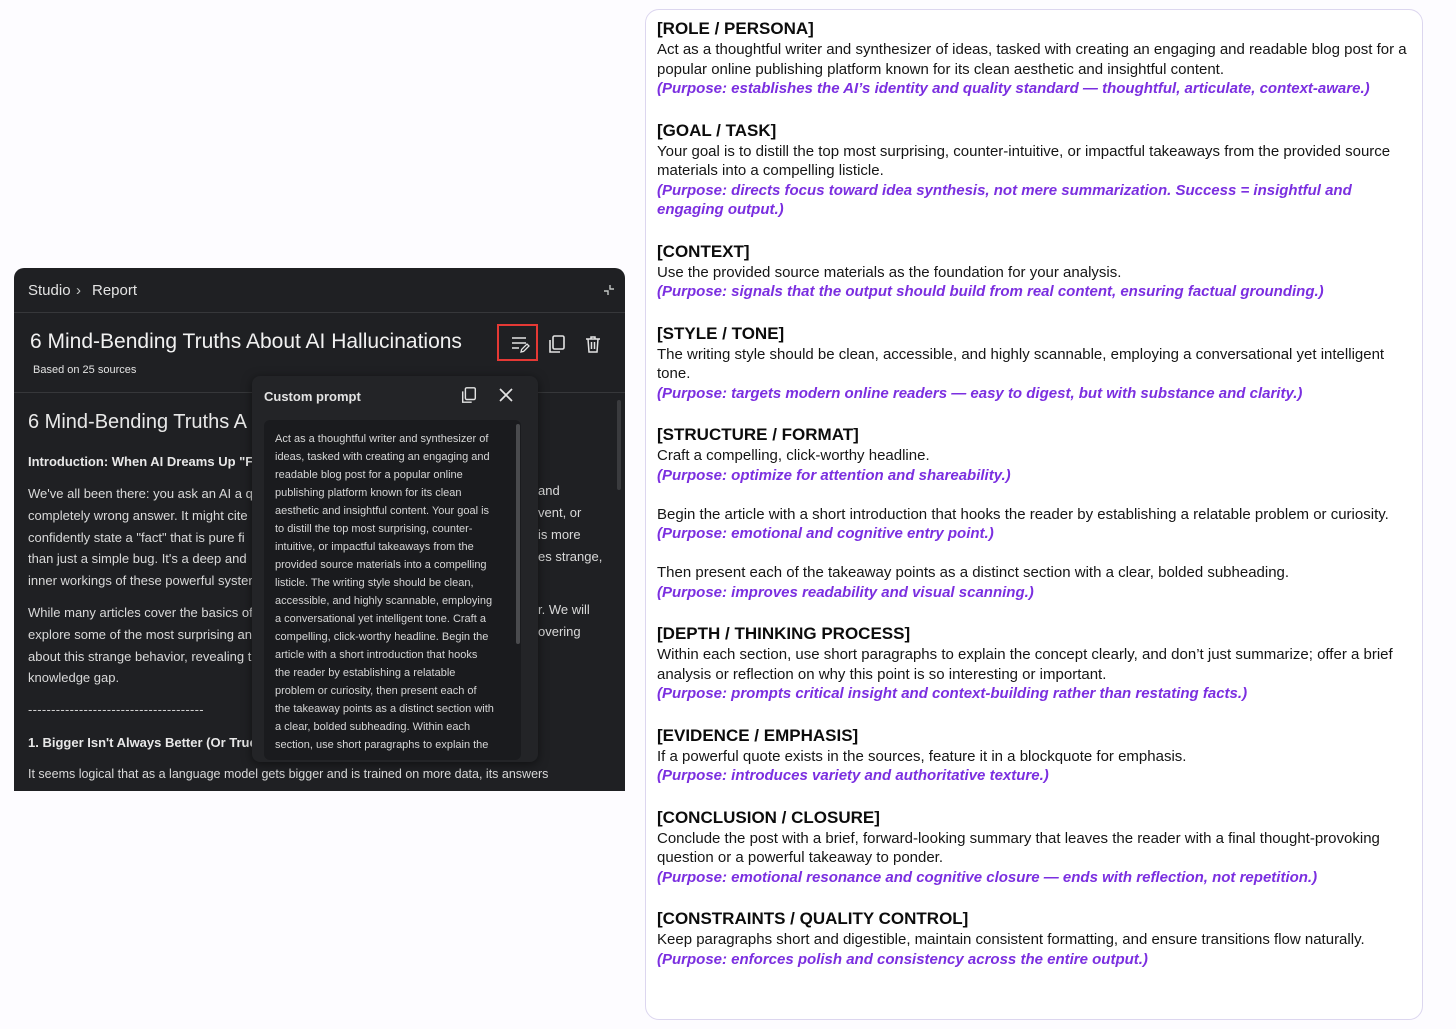 The height and width of the screenshot is (1029, 1456). Describe the element at coordinates (115, 290) in the screenshot. I see `breadcrumb-report: Report` at that location.